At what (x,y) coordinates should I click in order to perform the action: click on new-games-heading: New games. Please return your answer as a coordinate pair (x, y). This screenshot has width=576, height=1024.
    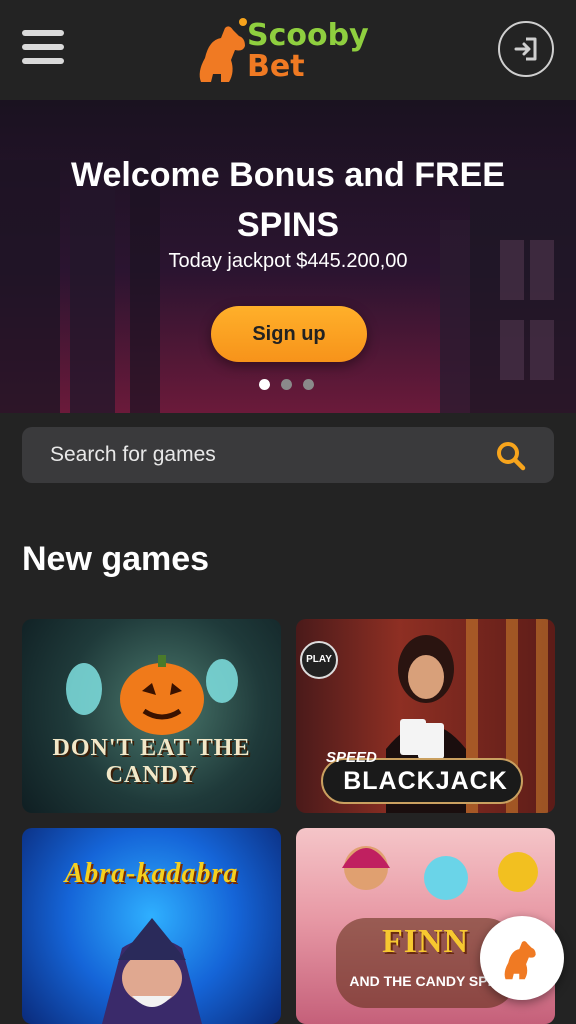
    Looking at the image, I should click on (116, 559).